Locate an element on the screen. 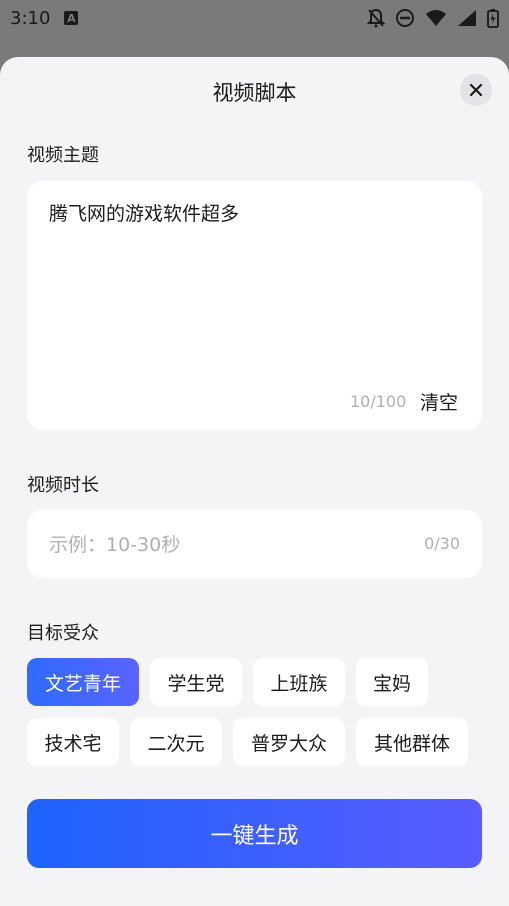 This screenshot has width=509, height=906. bell-off-icon is located at coordinates (376, 18).